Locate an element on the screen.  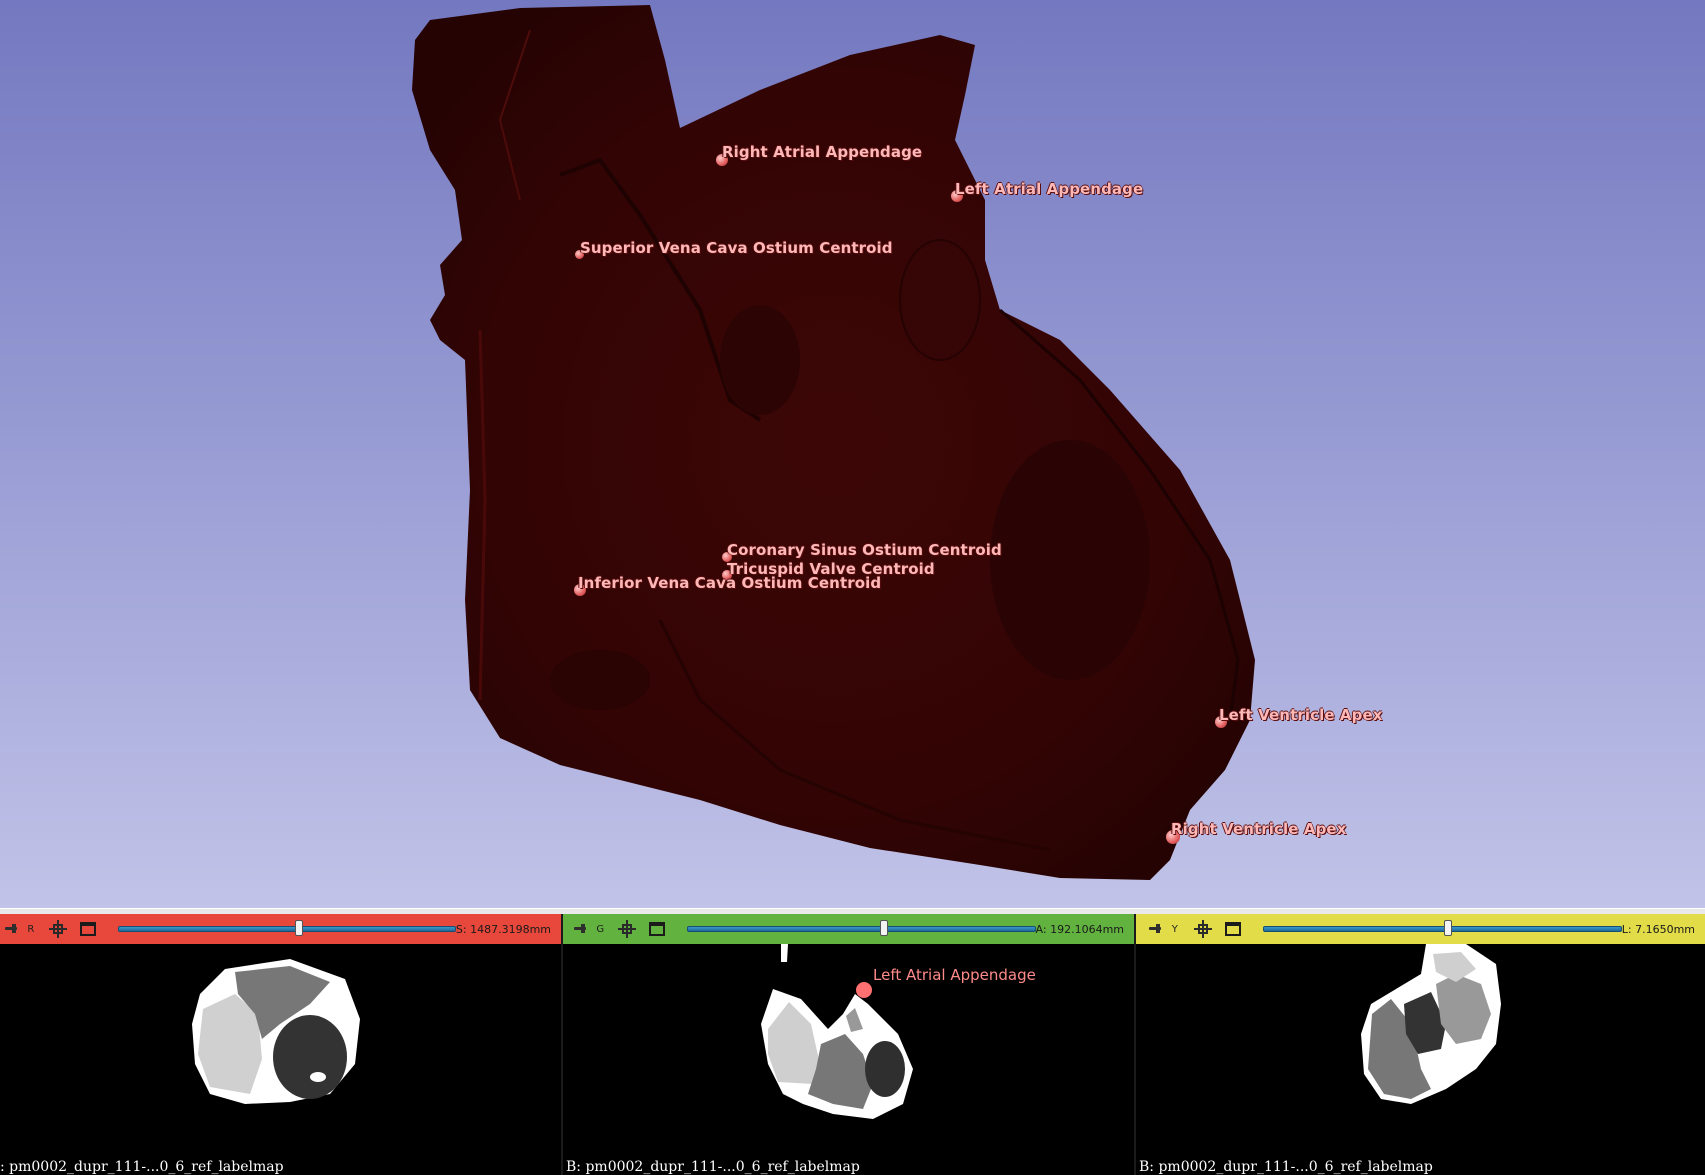
landmark-label-left-atrial-appendage: Left Atrial Appendage is located at coordinates (1049, 189).